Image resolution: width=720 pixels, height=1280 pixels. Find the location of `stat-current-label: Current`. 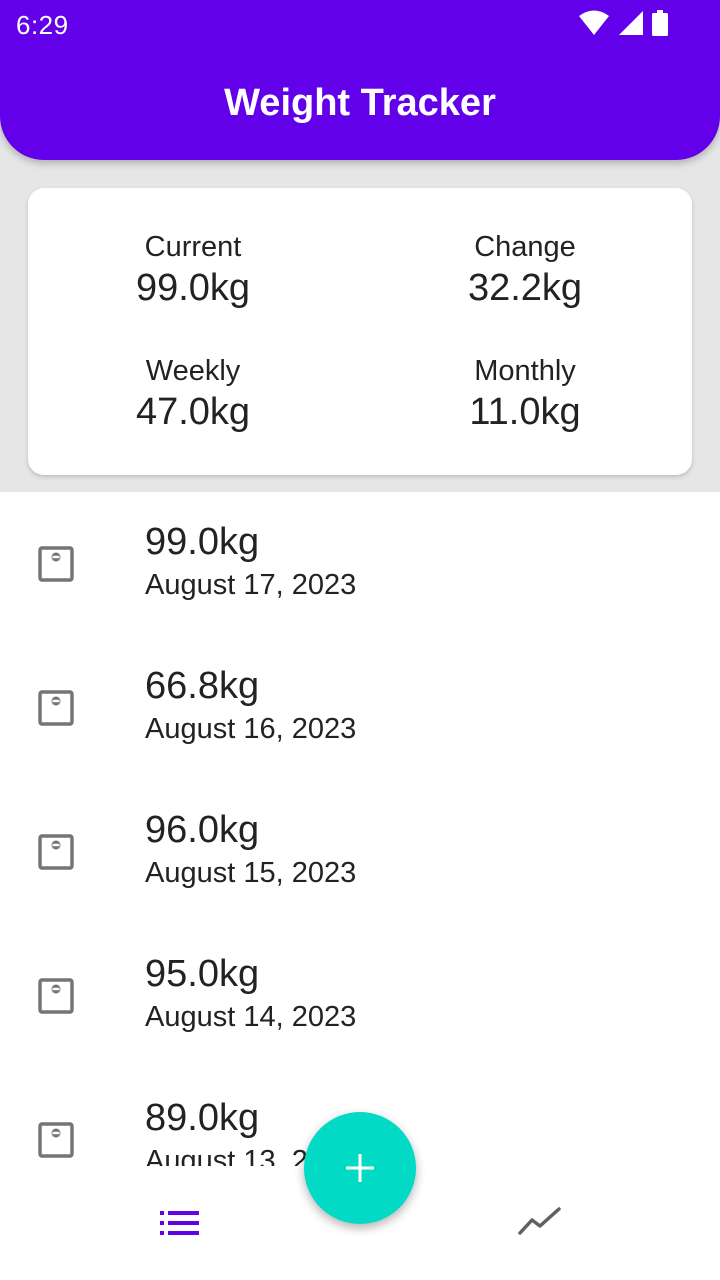

stat-current-label: Current is located at coordinates (193, 247).